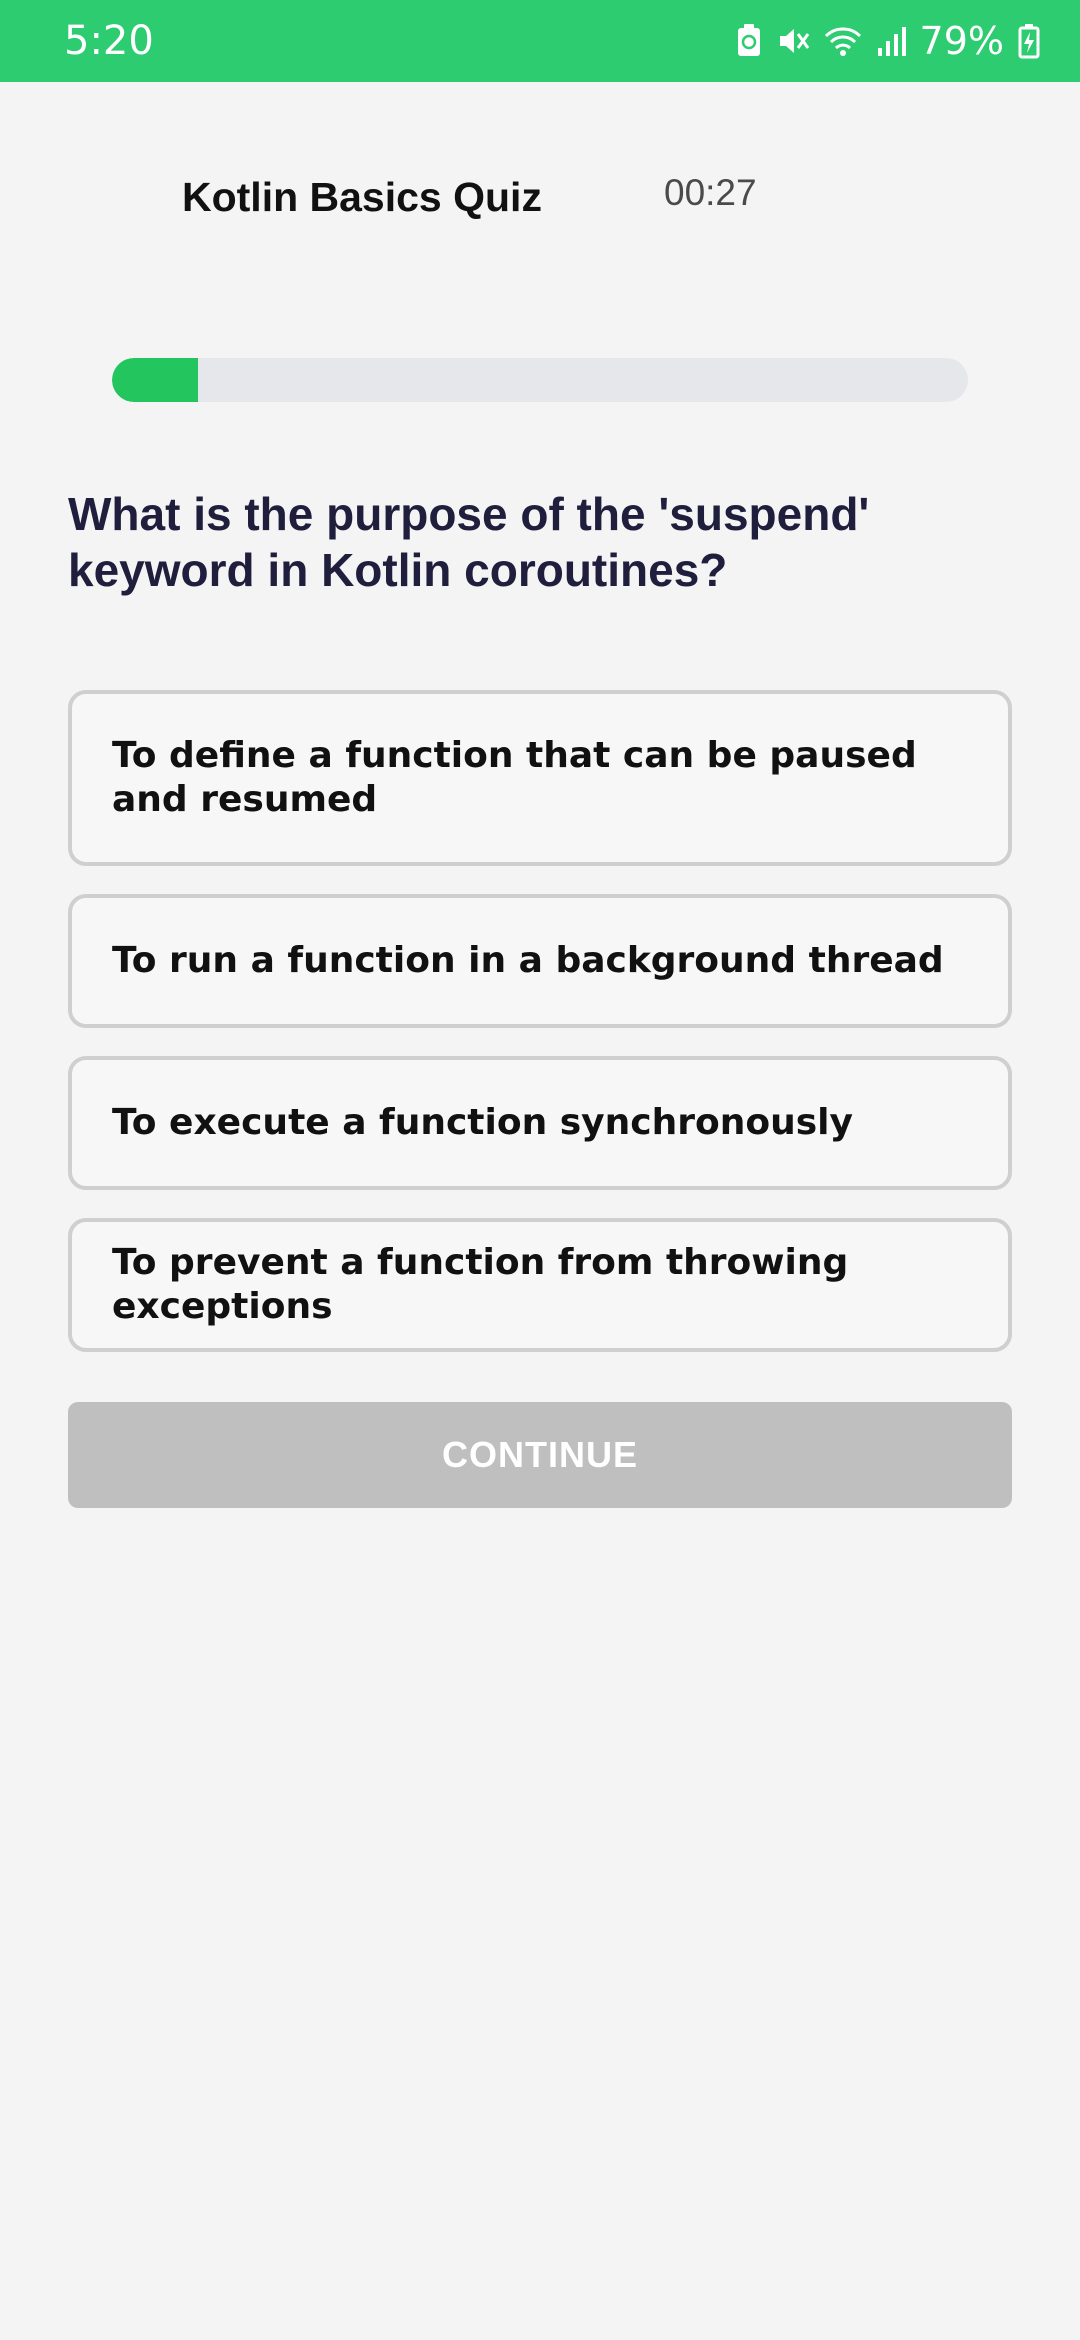 The width and height of the screenshot is (1080, 2340). I want to click on battery-saver-icon, so click(749, 41).